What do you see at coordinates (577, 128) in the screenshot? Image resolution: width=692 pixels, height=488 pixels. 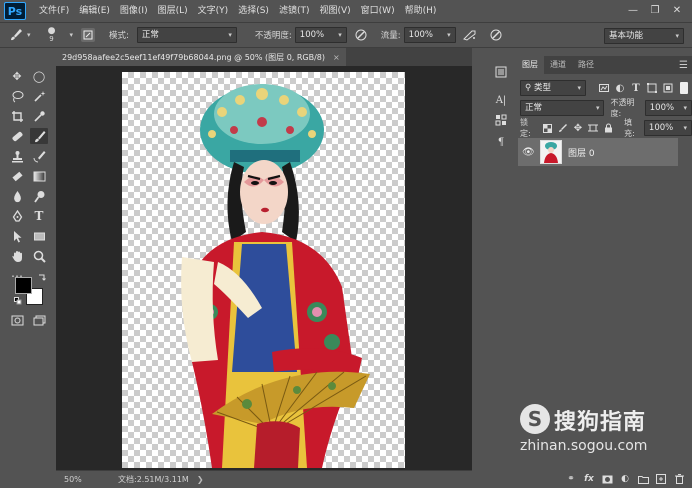 I see `lock-position-icon: ✥` at bounding box center [577, 128].